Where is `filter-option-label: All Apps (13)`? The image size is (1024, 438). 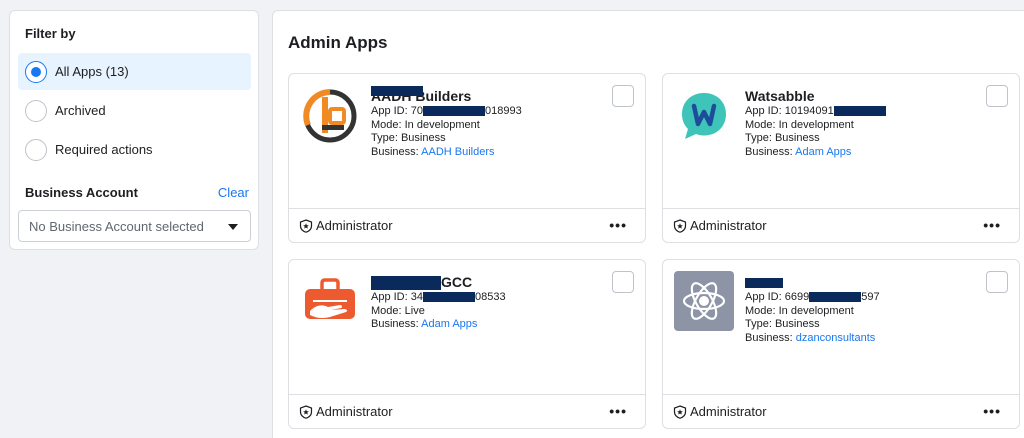
filter-option-label: All Apps (13) is located at coordinates (92, 71).